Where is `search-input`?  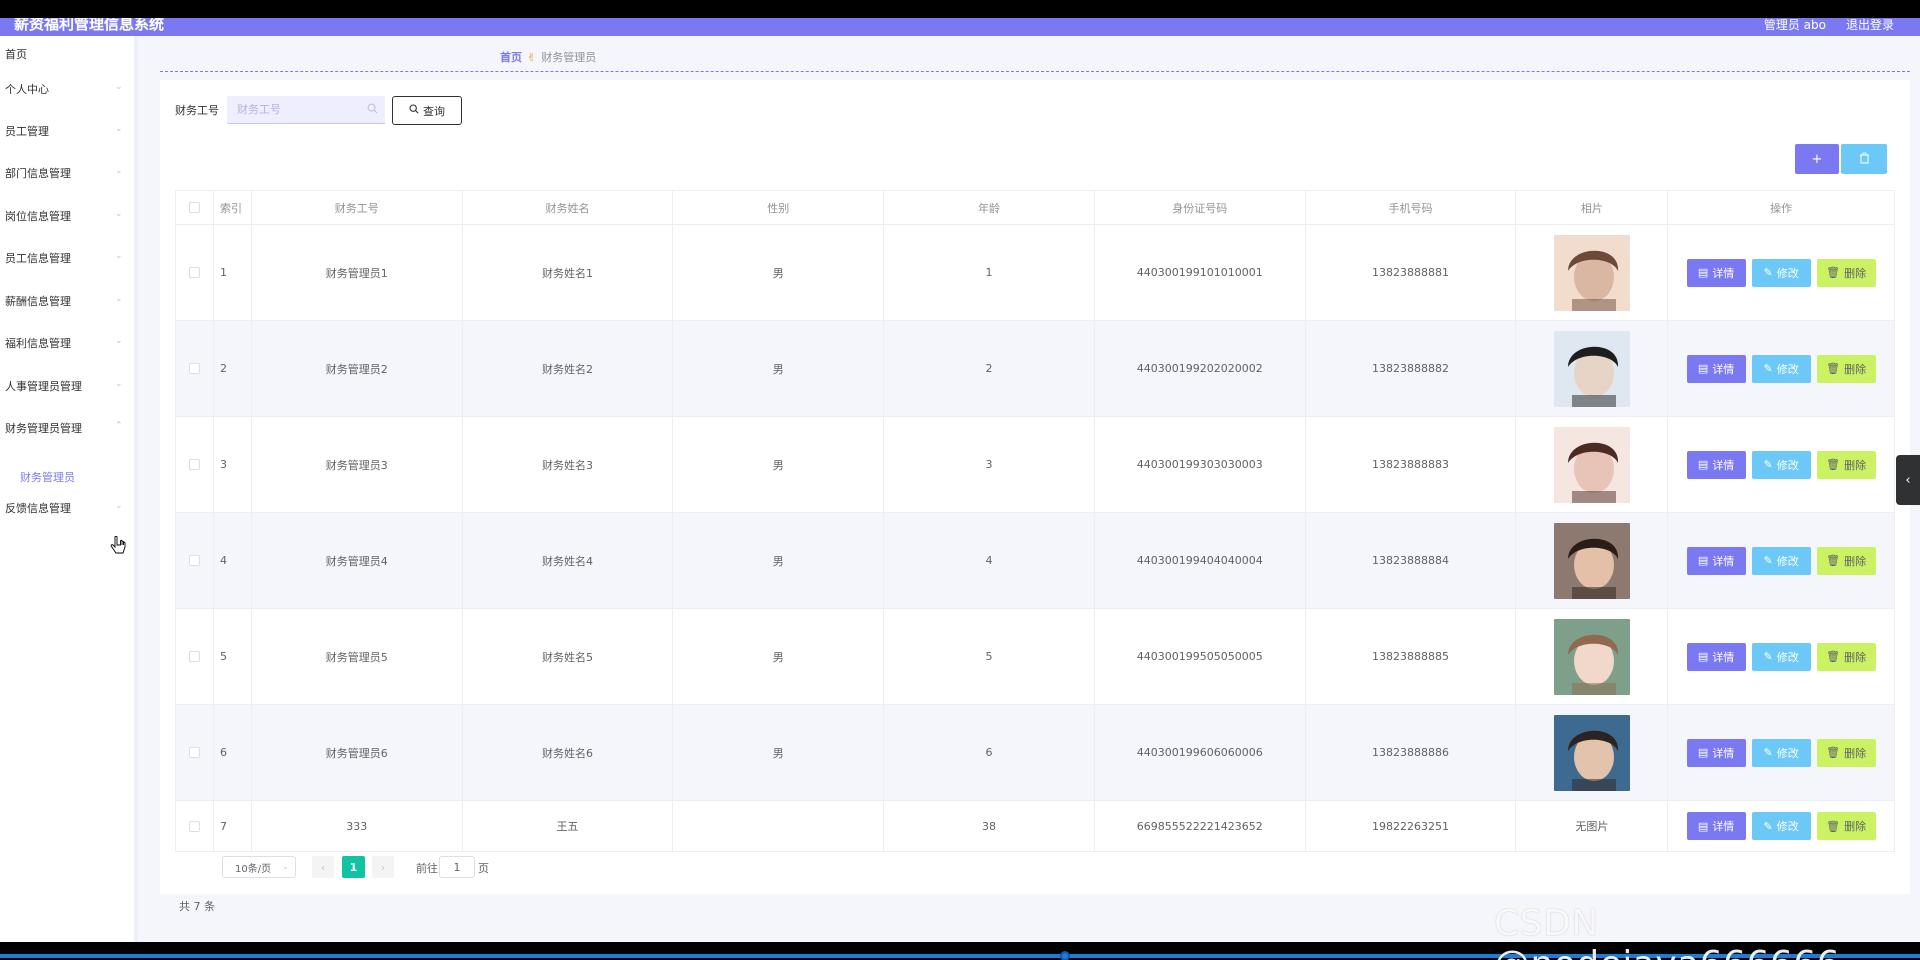
search-input is located at coordinates (292, 109).